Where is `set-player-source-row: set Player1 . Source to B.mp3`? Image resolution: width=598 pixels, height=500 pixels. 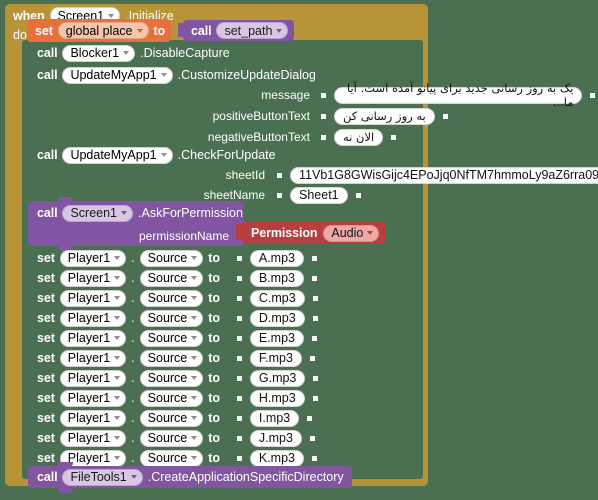 set-player-source-row: set Player1 . Source to B.mp3 is located at coordinates (178, 278).